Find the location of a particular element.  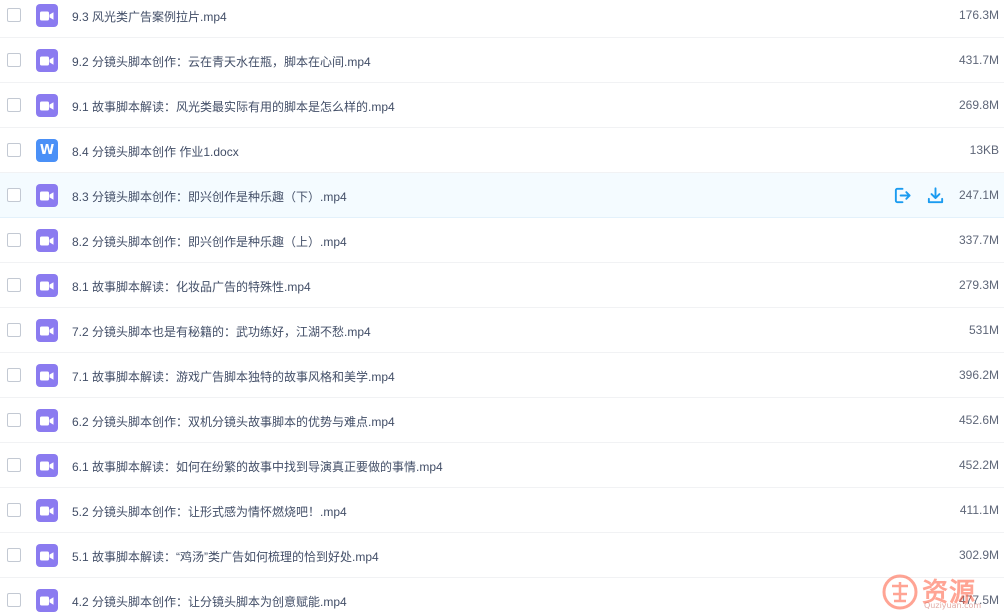

file-row: 9.2 分镜头脚本创作：云在青天水在瓶，脚本在心间.mp4 431.7M is located at coordinates (502, 60).